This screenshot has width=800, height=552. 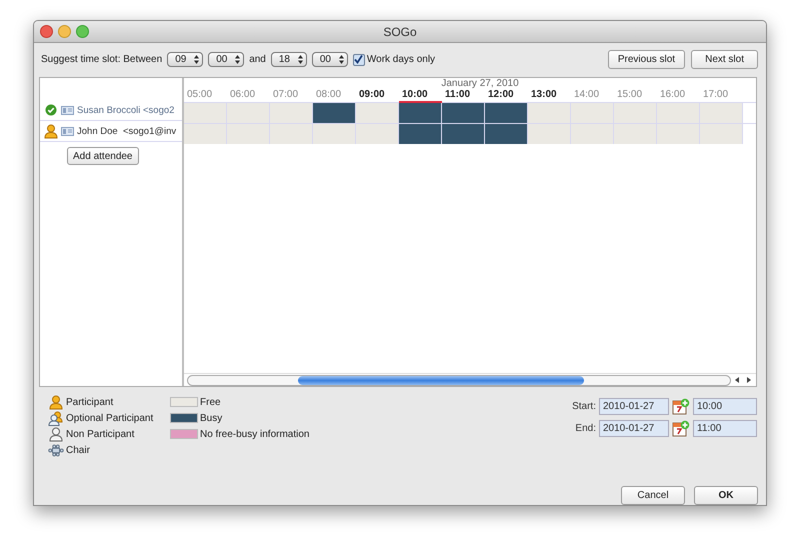 What do you see at coordinates (586, 94) in the screenshot?
I see `hour-label: 14:00` at bounding box center [586, 94].